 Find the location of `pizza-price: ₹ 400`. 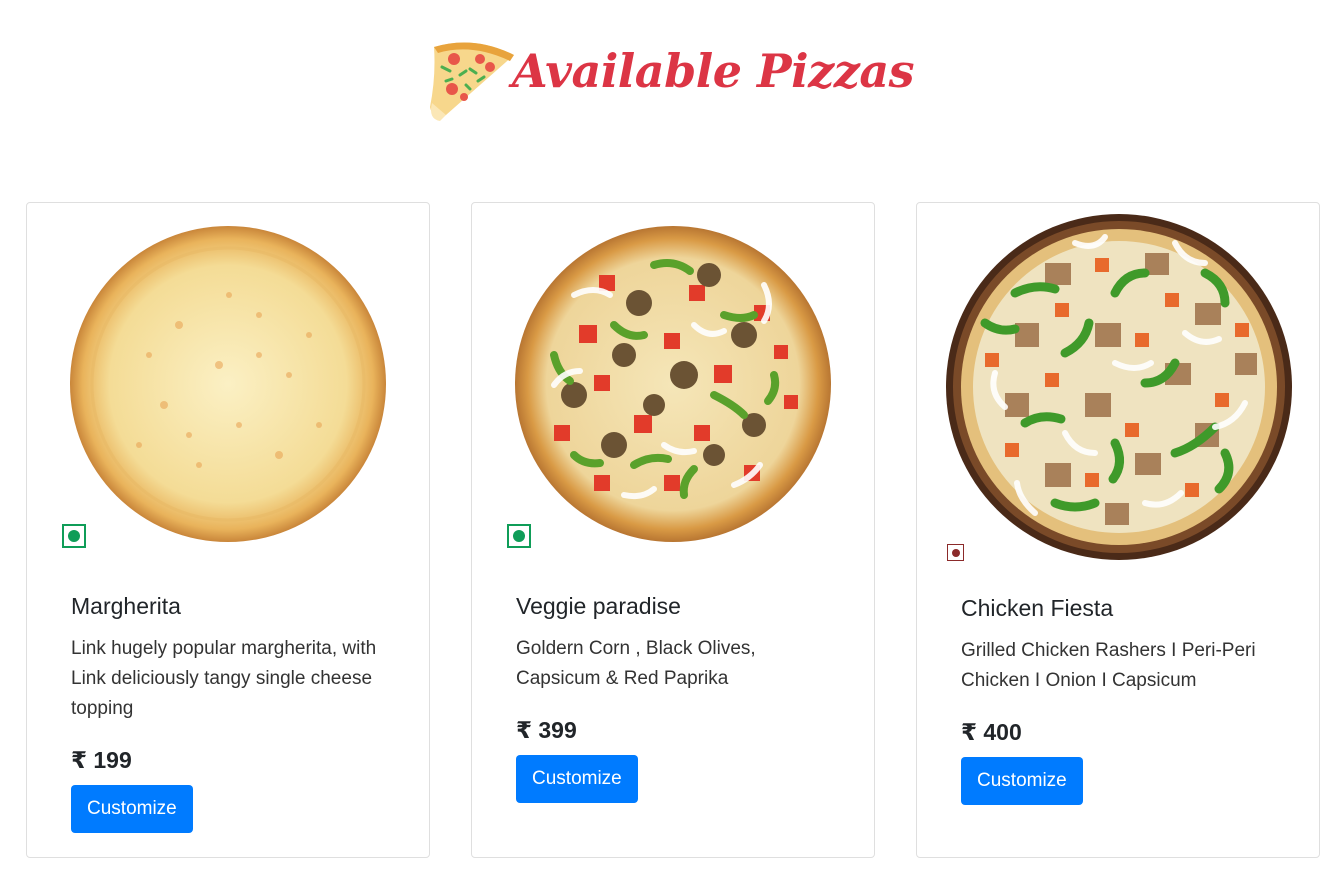

pizza-price: ₹ 400 is located at coordinates (991, 732).